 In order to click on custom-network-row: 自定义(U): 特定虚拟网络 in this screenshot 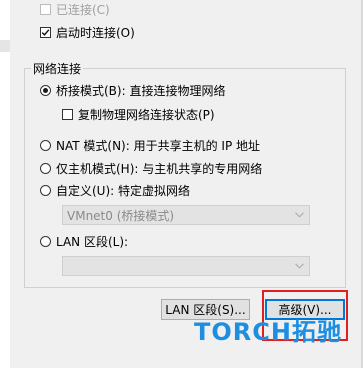, I will do `click(115, 190)`.